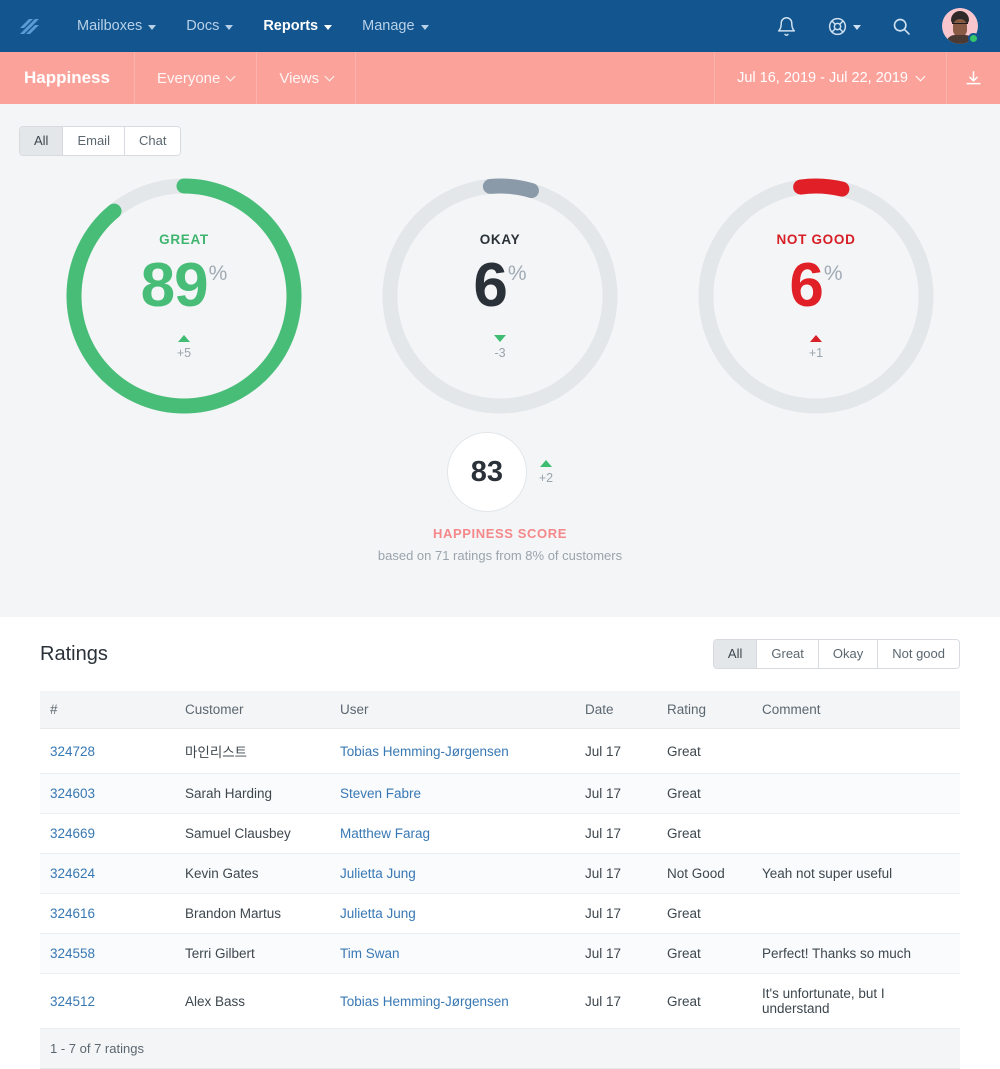 The height and width of the screenshot is (1069, 1000). What do you see at coordinates (252, 953) in the screenshot?
I see `cell-customer: Terri Gilbert` at bounding box center [252, 953].